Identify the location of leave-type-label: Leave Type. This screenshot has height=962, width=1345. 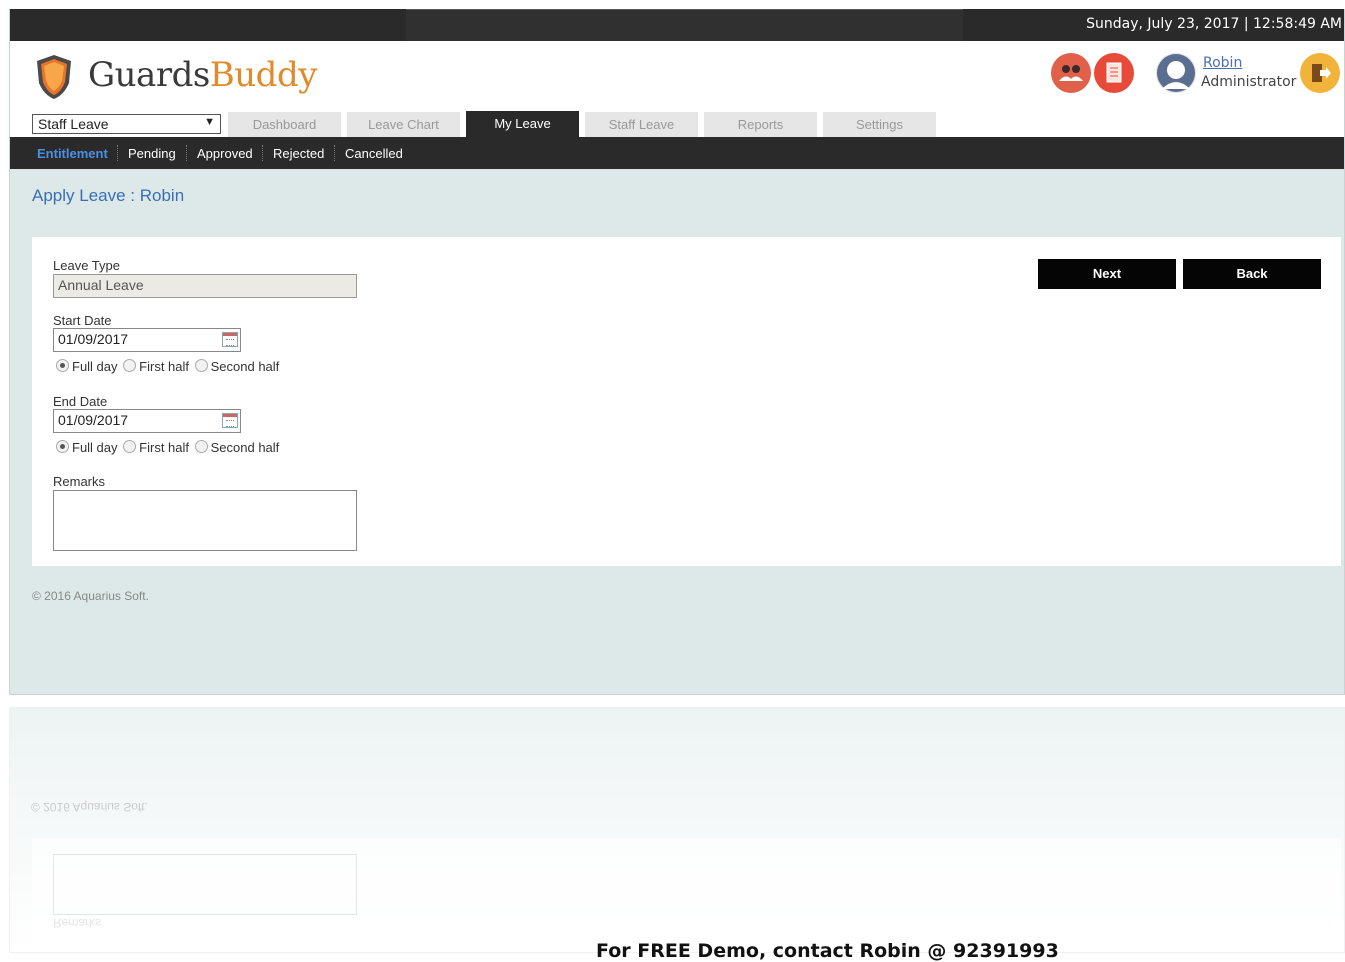
(86, 265).